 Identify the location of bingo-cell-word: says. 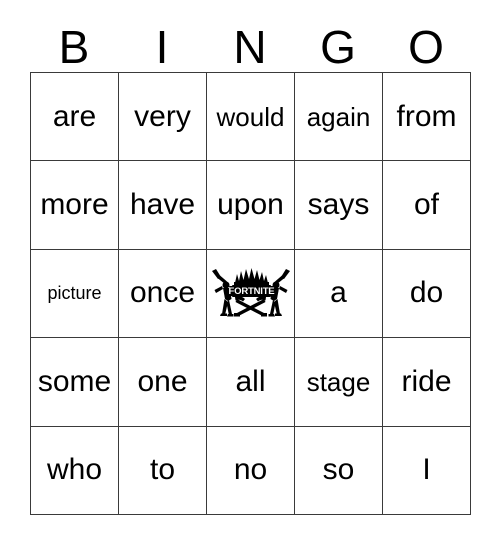
(338, 205).